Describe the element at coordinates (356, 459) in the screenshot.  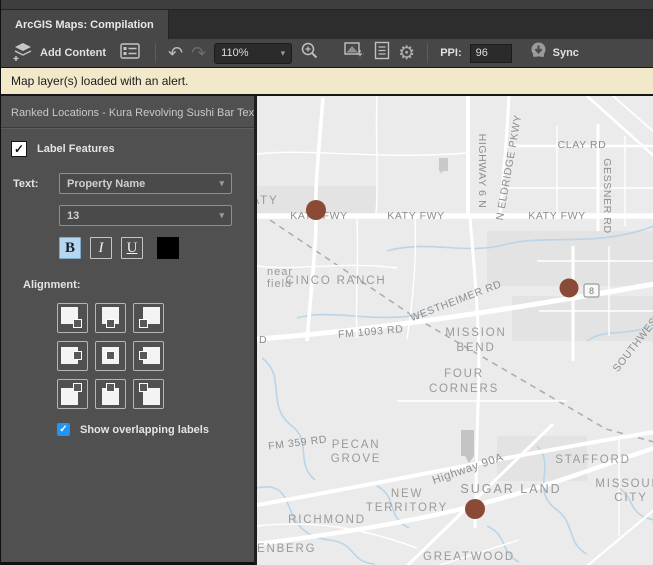
I see `map-label: GROVE` at that location.